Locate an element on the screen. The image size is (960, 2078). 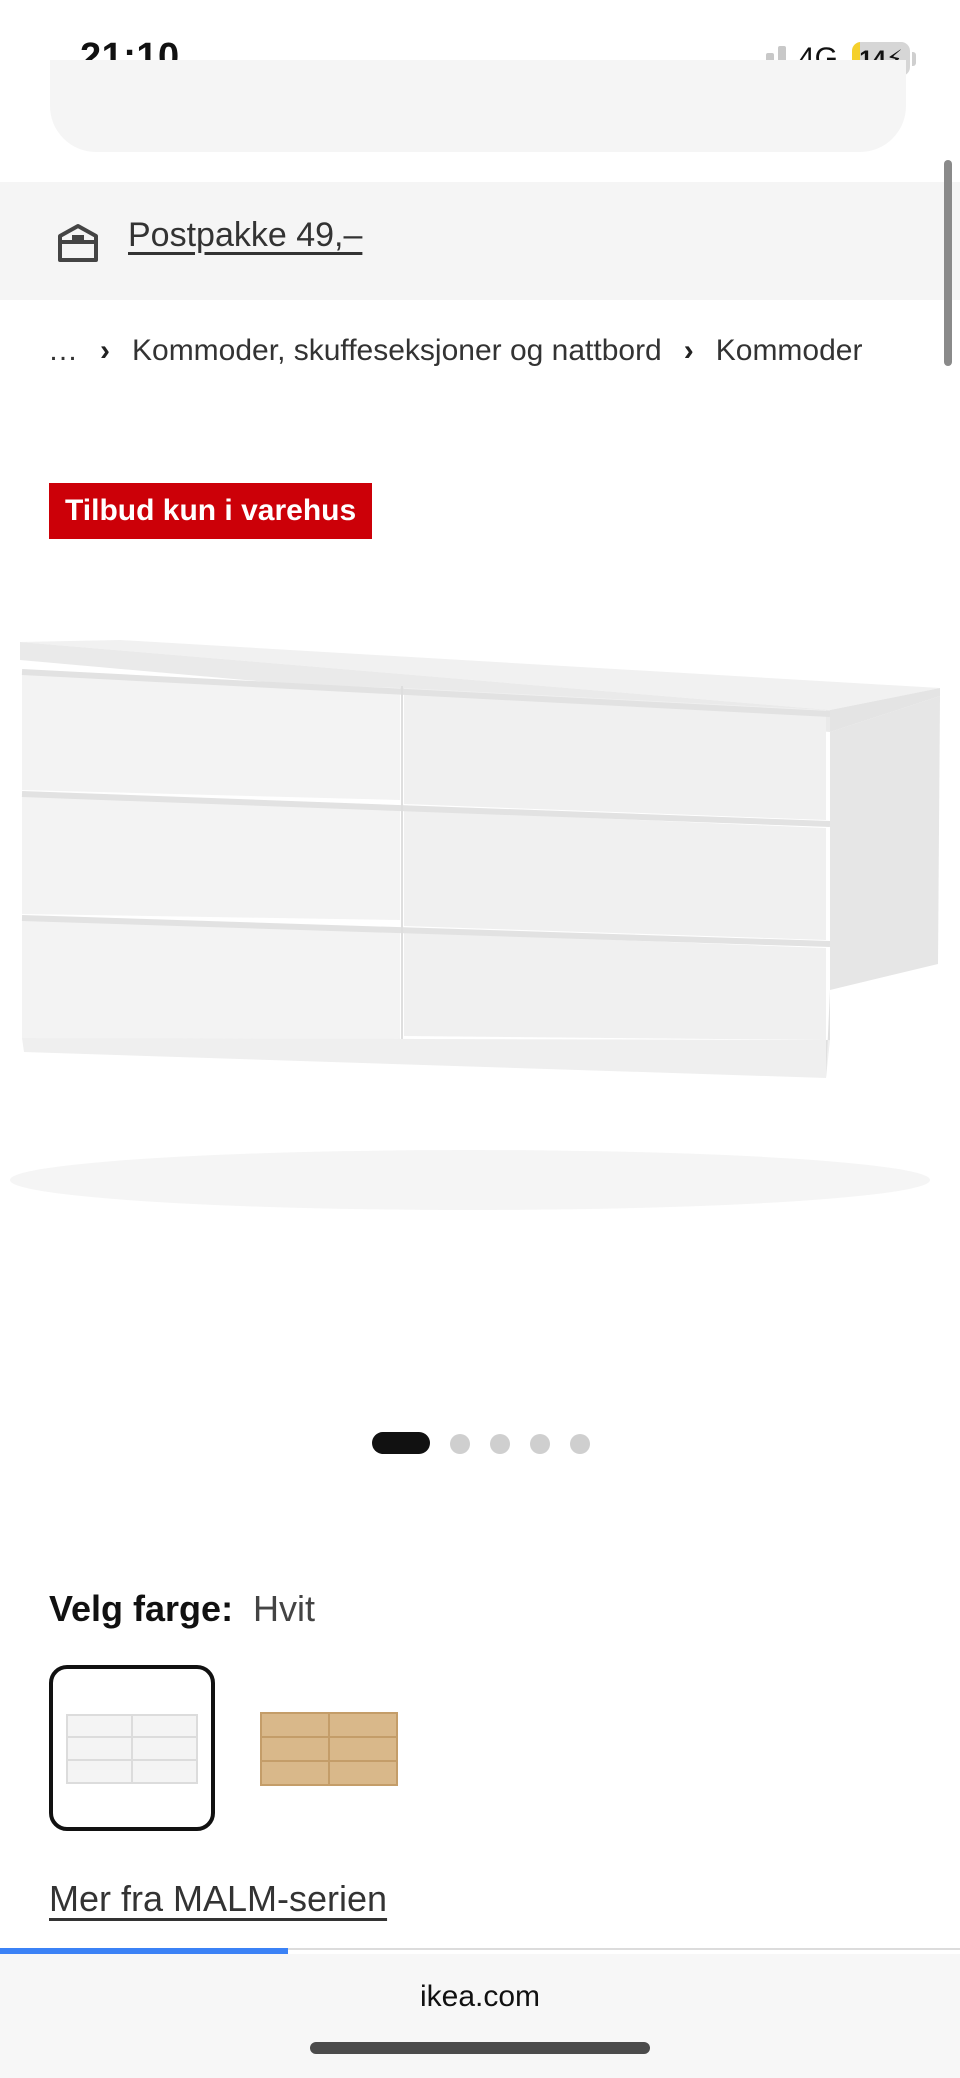
color-swatch-white is located at coordinates (132, 1748).